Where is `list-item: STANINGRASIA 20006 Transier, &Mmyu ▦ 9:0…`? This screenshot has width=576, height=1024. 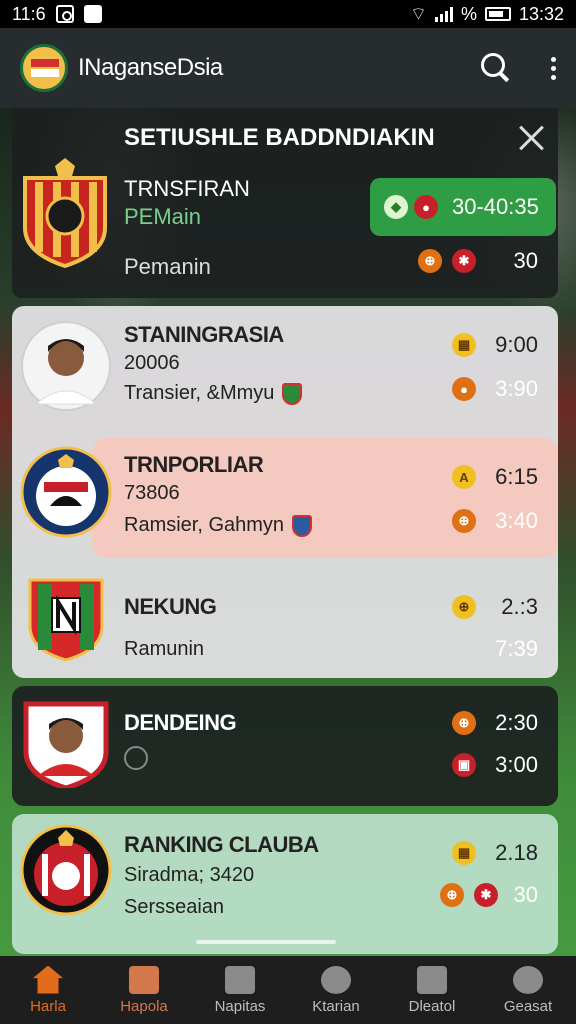 list-item: STANINGRASIA 20006 Transier, &Mmyu ▦ 9:0… is located at coordinates (285, 368).